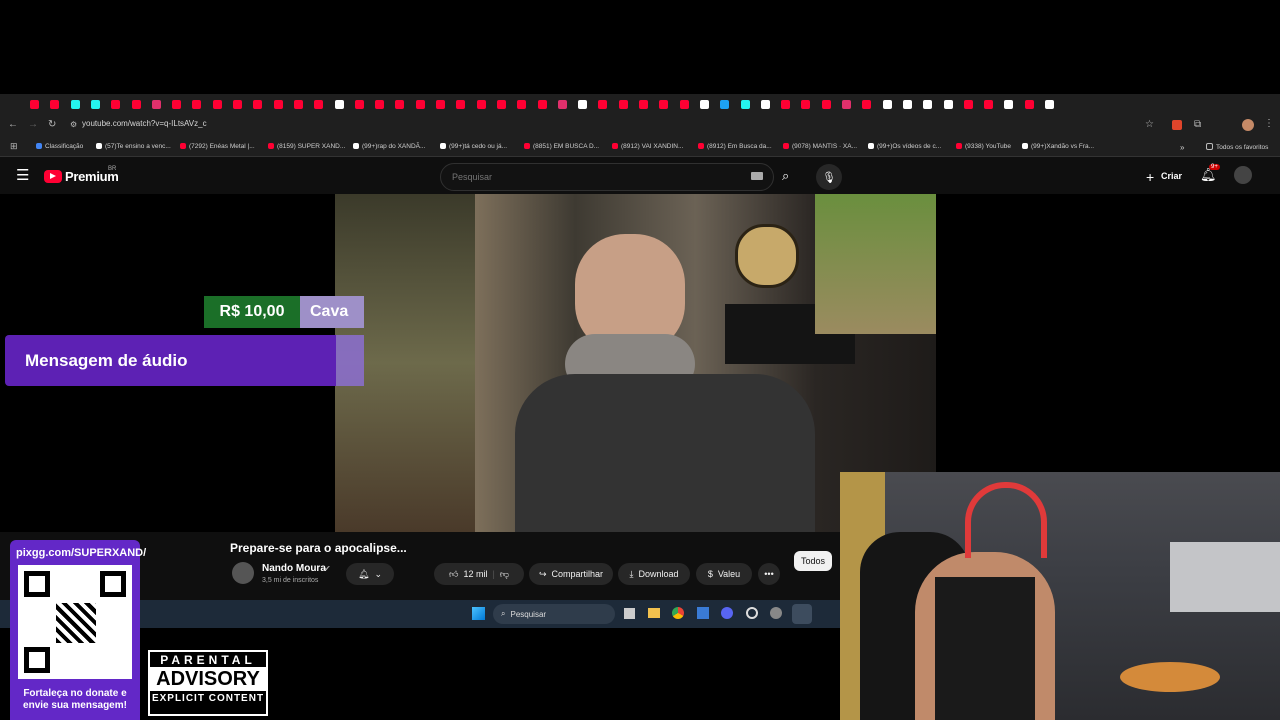  Describe the element at coordinates (453, 574) in the screenshot. I see `like-icon: 👍︎` at that location.